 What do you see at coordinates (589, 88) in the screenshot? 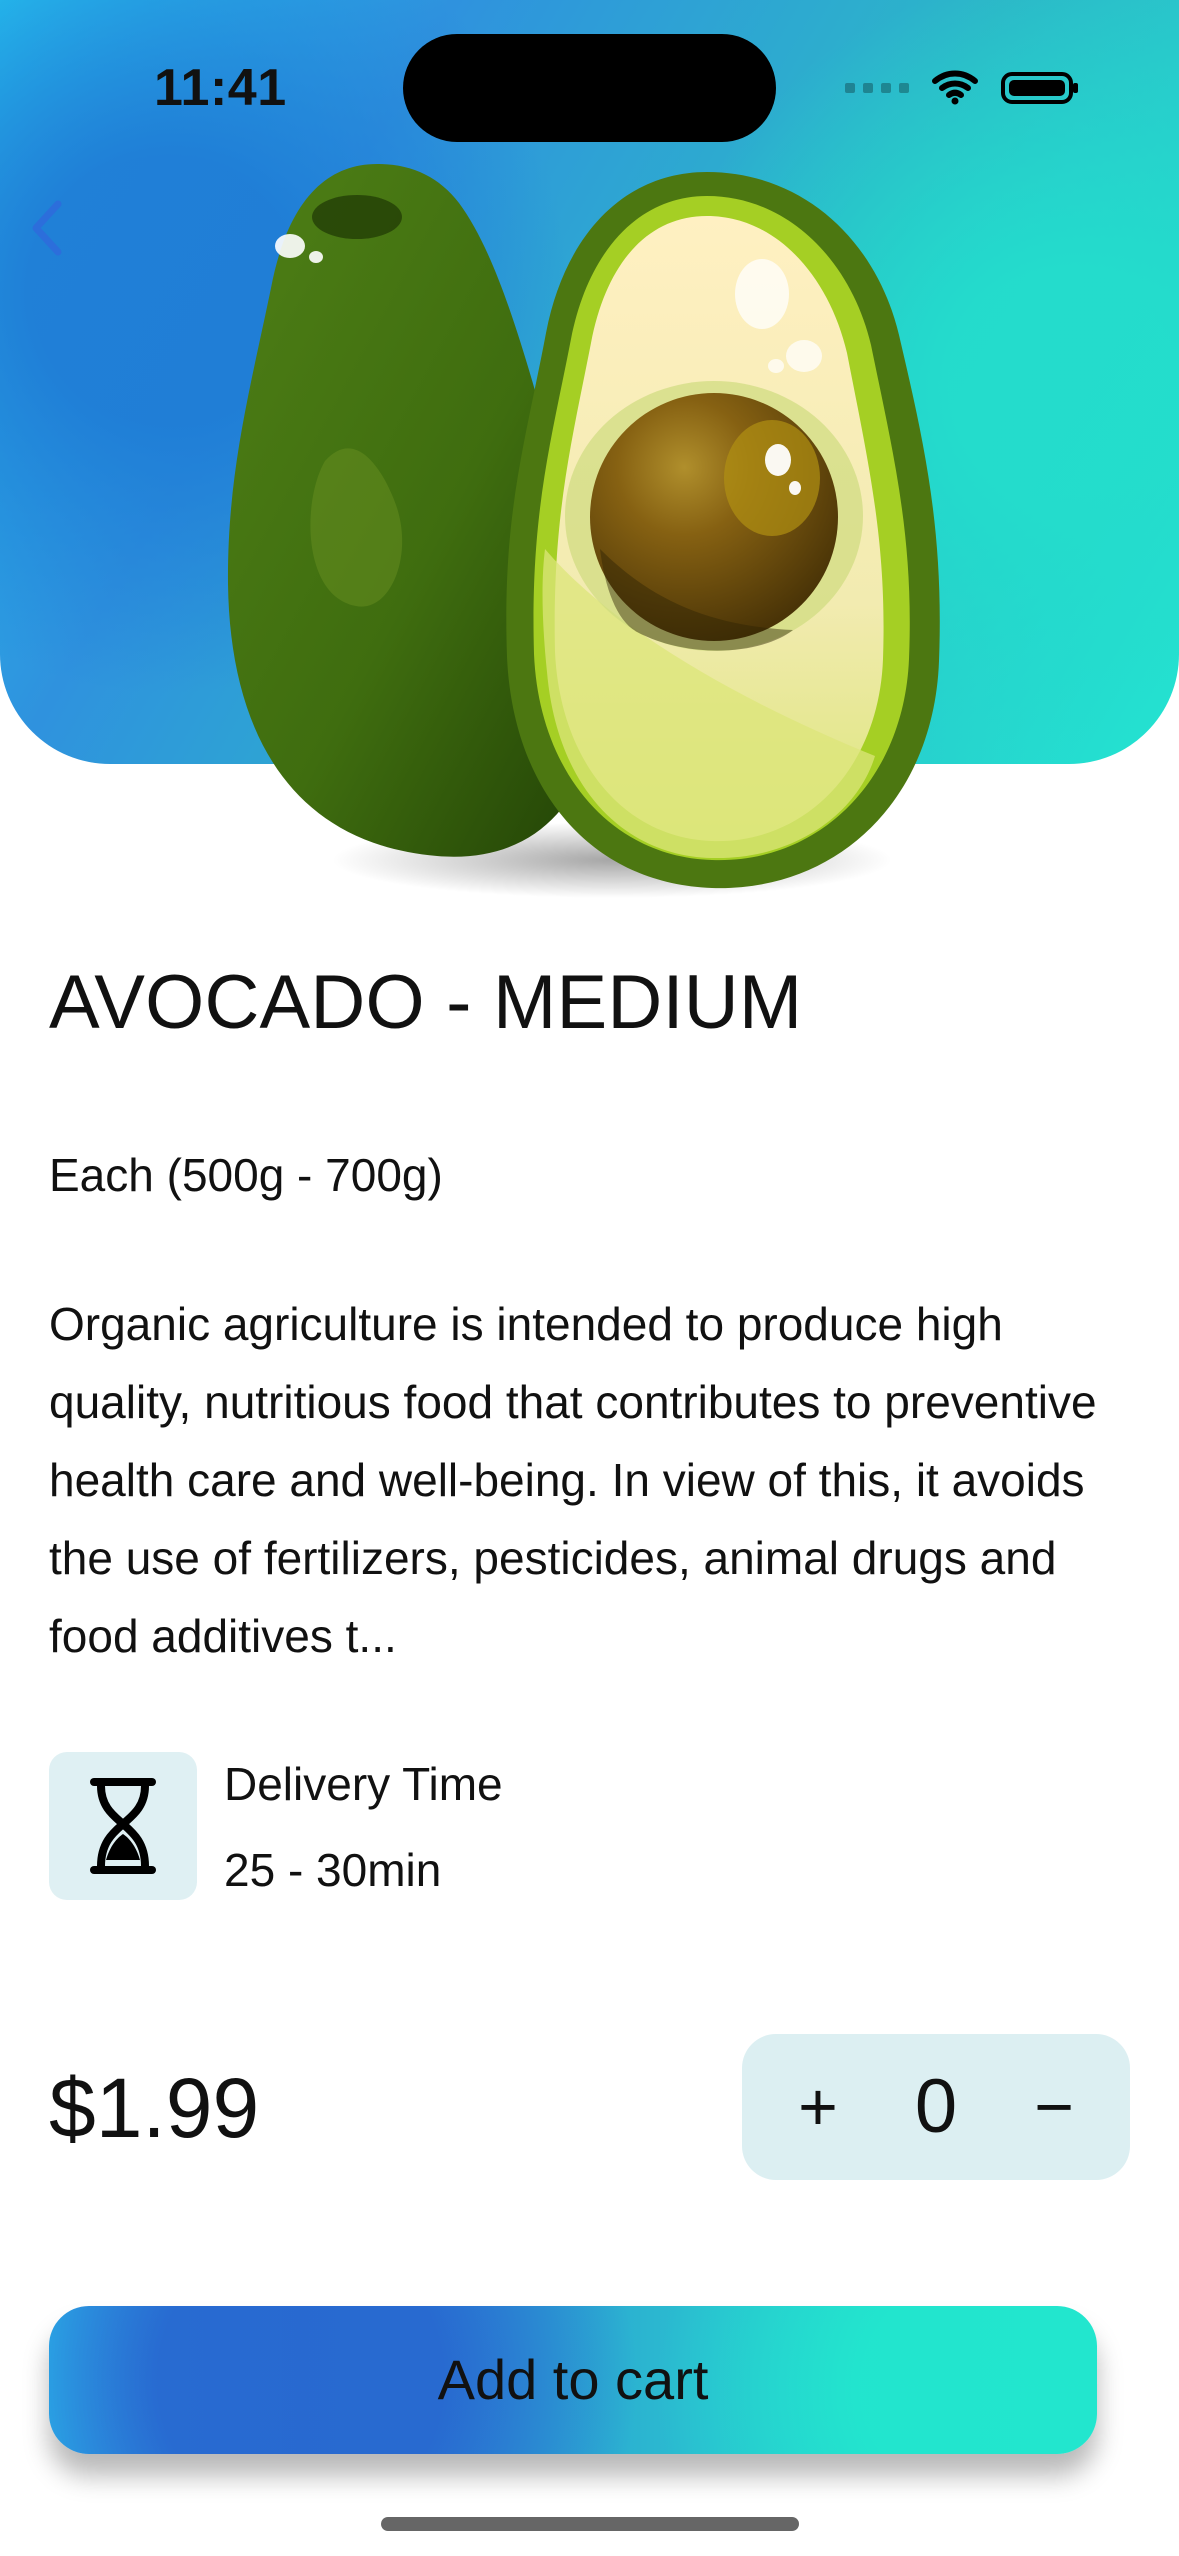
I see `dynamic-island` at bounding box center [589, 88].